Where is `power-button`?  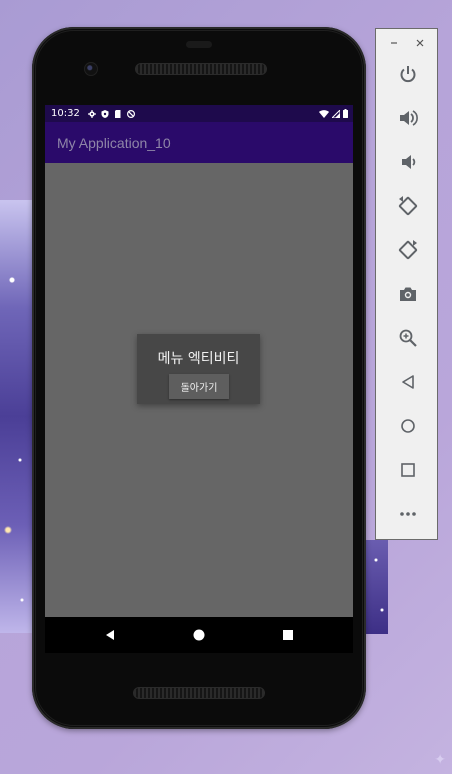
power-button is located at coordinates (408, 74).